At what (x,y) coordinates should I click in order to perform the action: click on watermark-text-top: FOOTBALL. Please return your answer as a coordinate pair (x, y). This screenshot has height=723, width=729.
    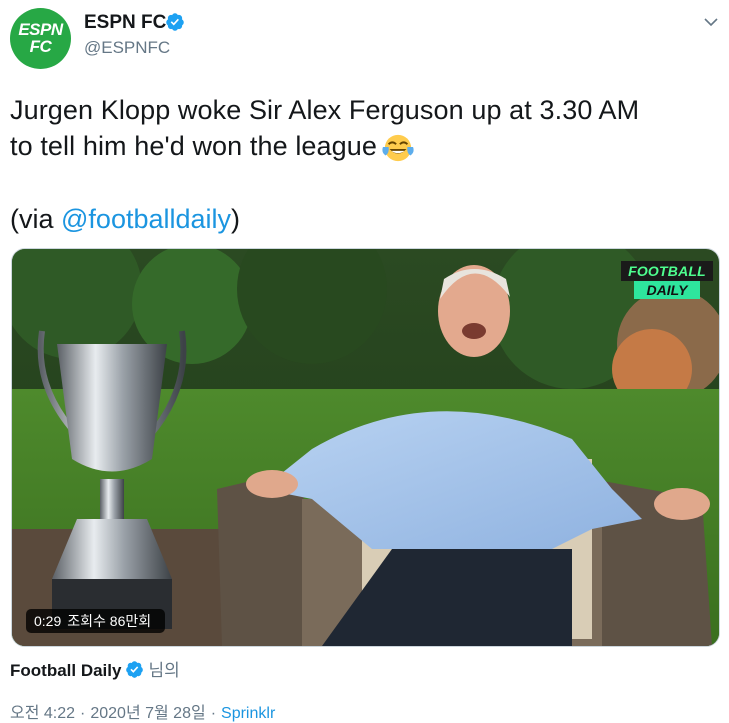
    Looking at the image, I should click on (667, 271).